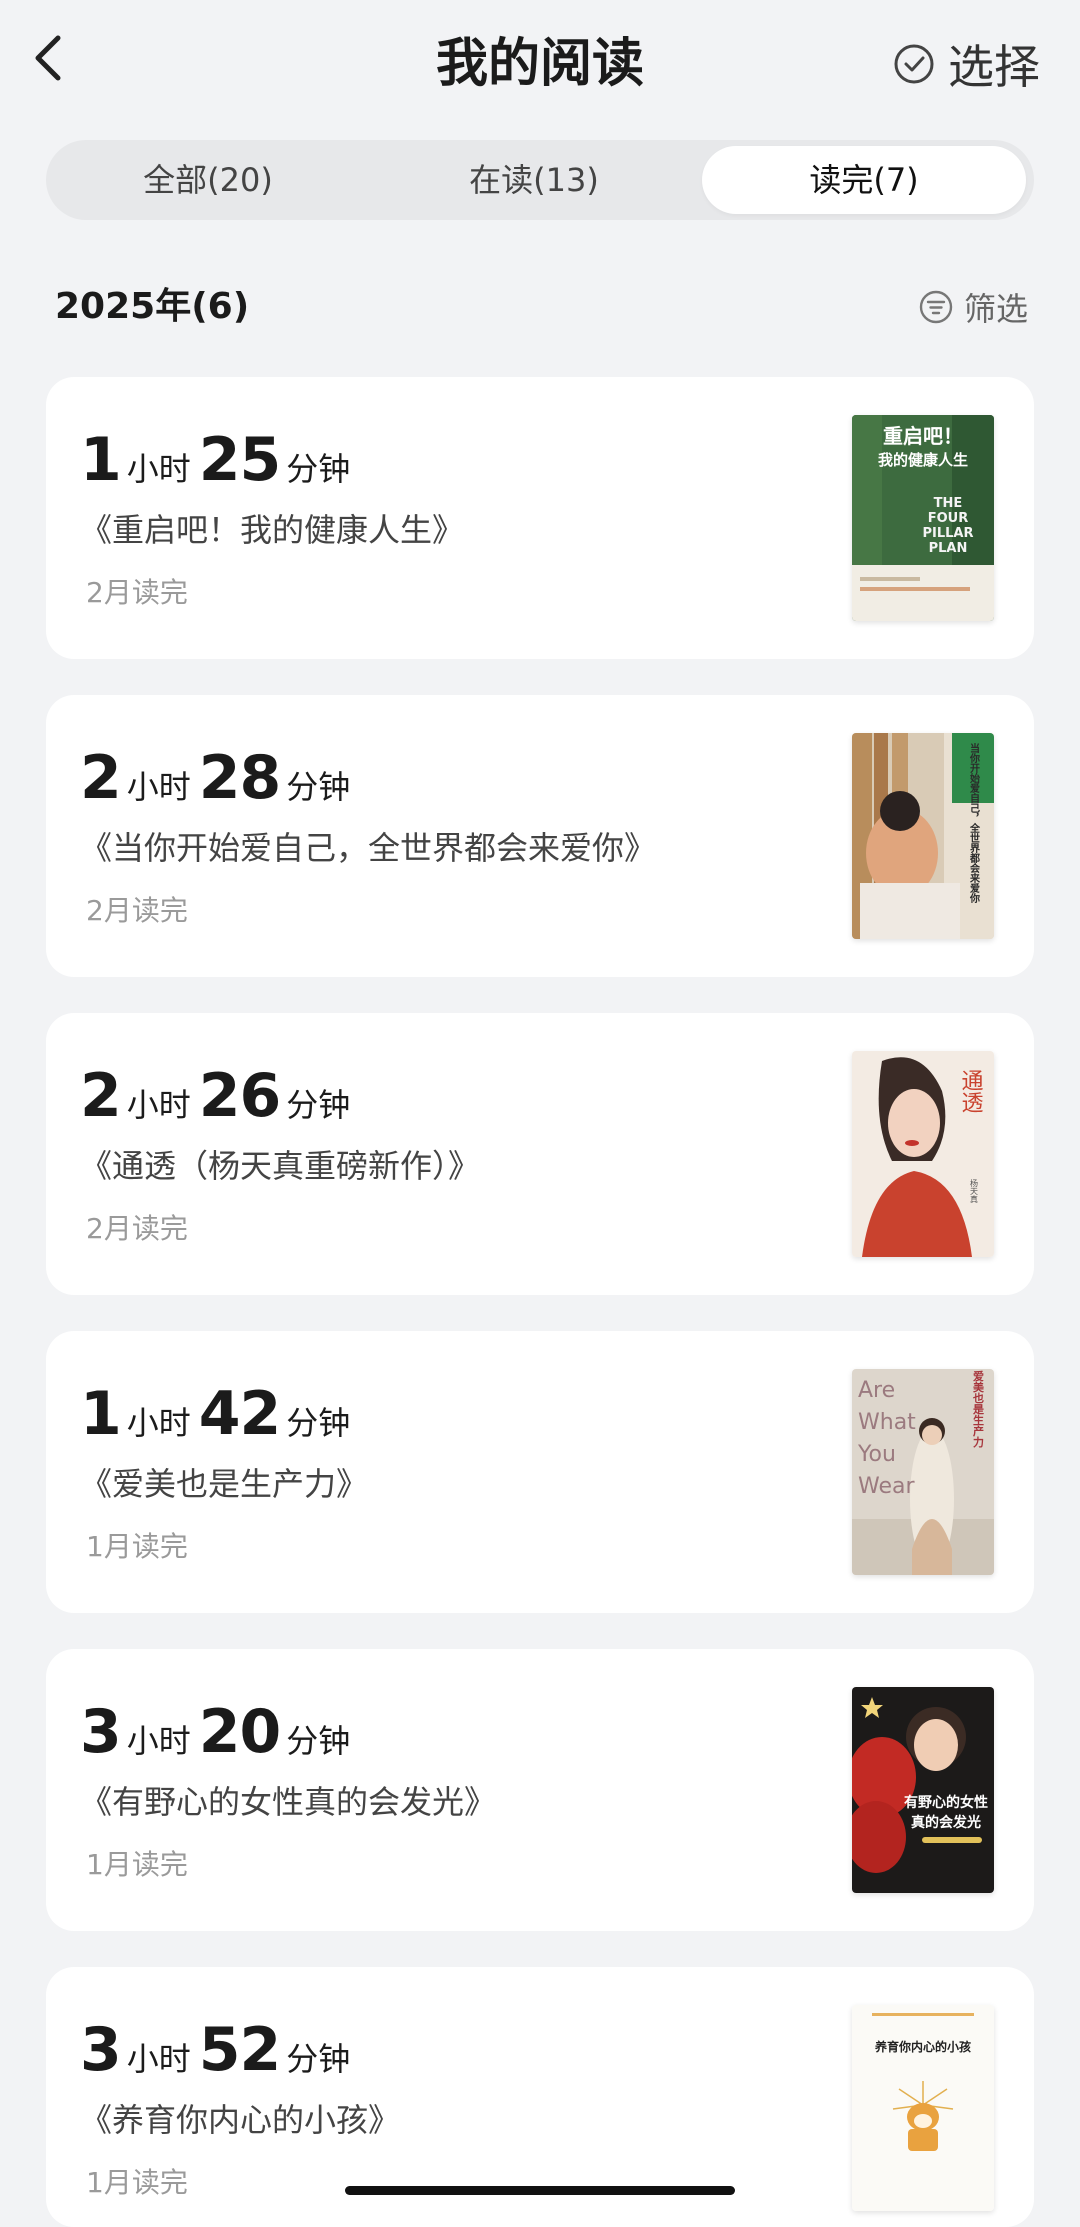 Image resolution: width=1080 pixels, height=2227 pixels. I want to click on minutes-value: 52, so click(239, 2050).